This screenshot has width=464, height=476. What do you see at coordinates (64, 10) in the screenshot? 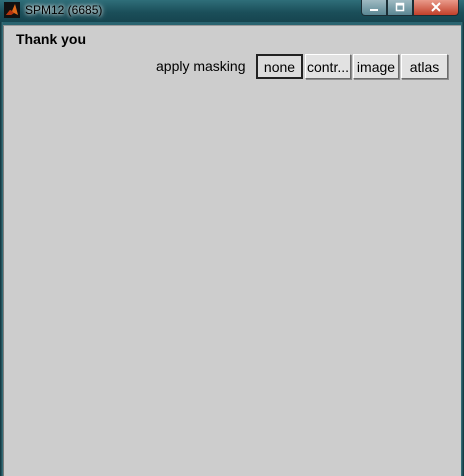
I see `window-title: SPM12 (6685)` at bounding box center [64, 10].